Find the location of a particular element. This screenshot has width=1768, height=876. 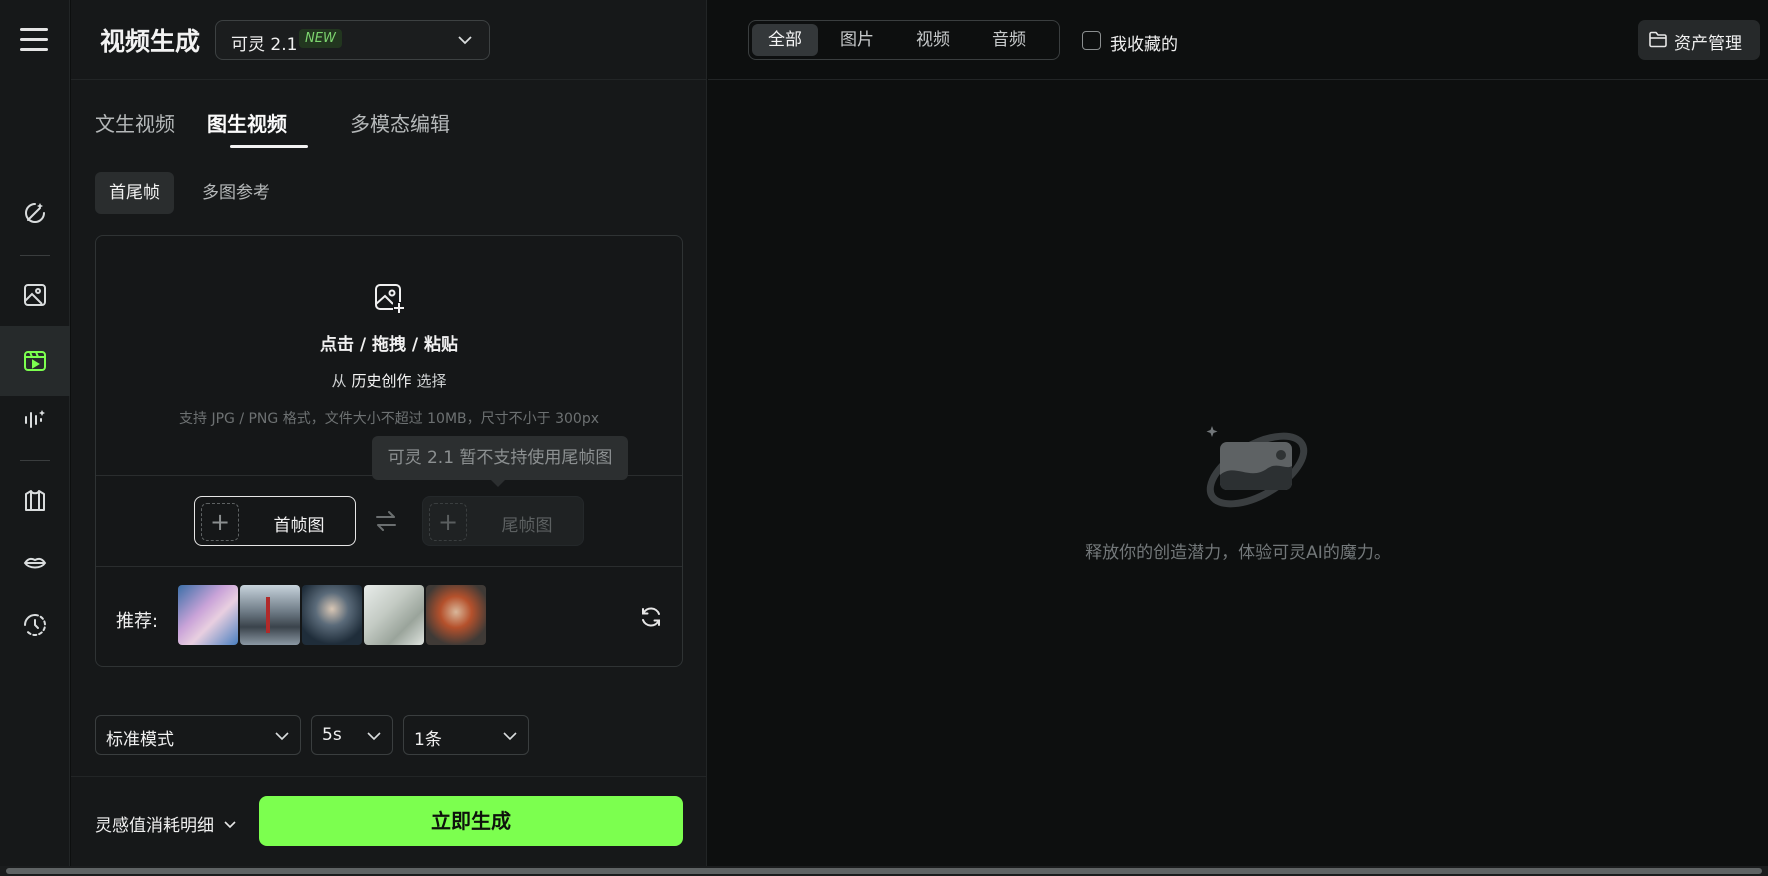

asset-management-button: 资产管理 is located at coordinates (1699, 40).